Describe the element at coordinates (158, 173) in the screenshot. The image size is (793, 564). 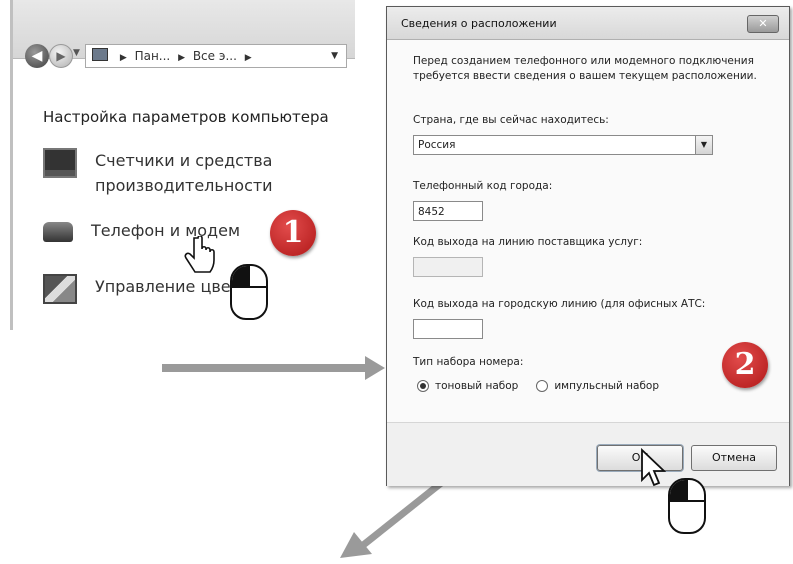
I see `cp-item-performance: Счетчики и средства производительности` at that location.